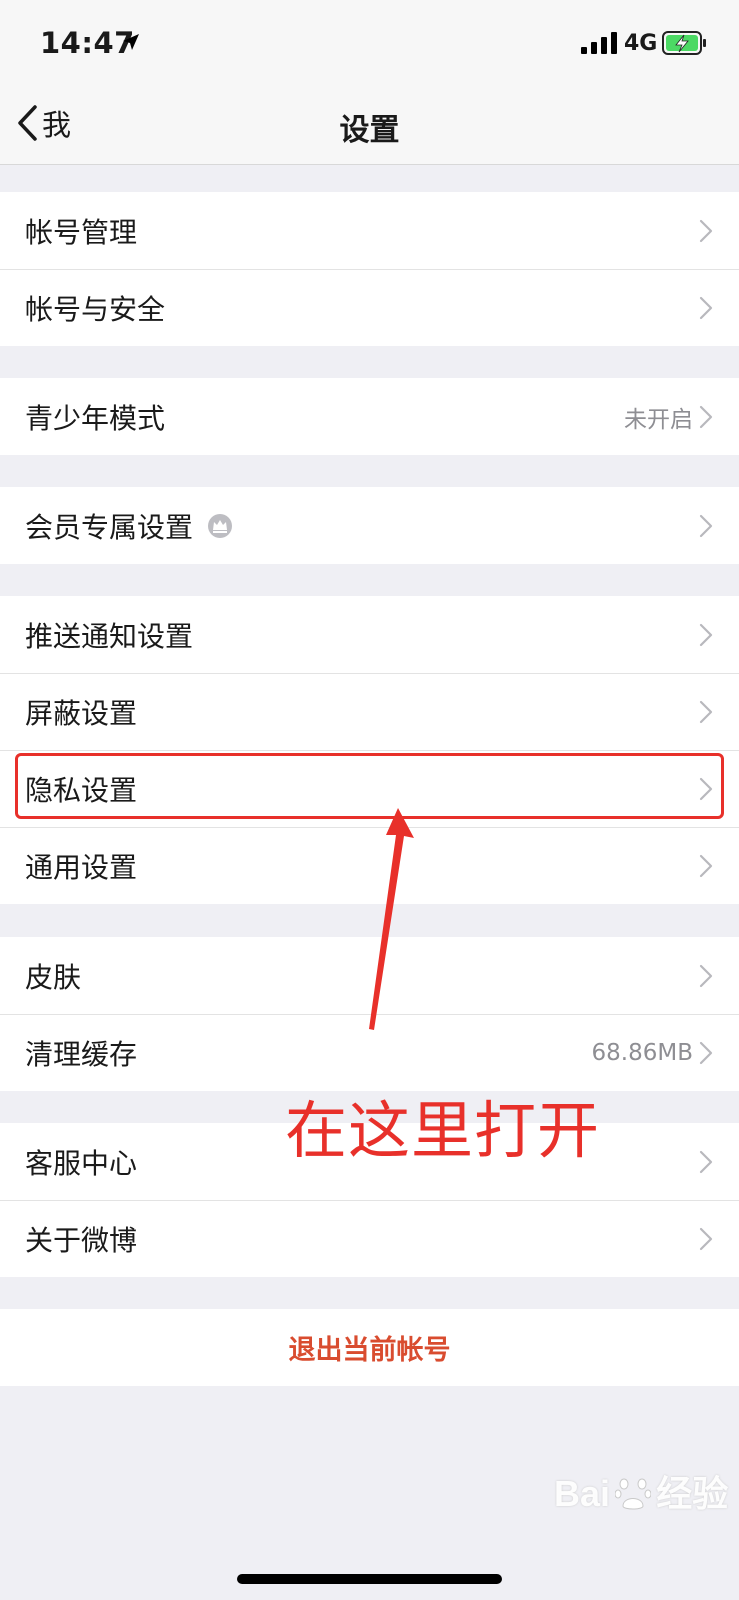  Describe the element at coordinates (369, 40) in the screenshot. I see `status-bar: 14:47 4G` at that location.